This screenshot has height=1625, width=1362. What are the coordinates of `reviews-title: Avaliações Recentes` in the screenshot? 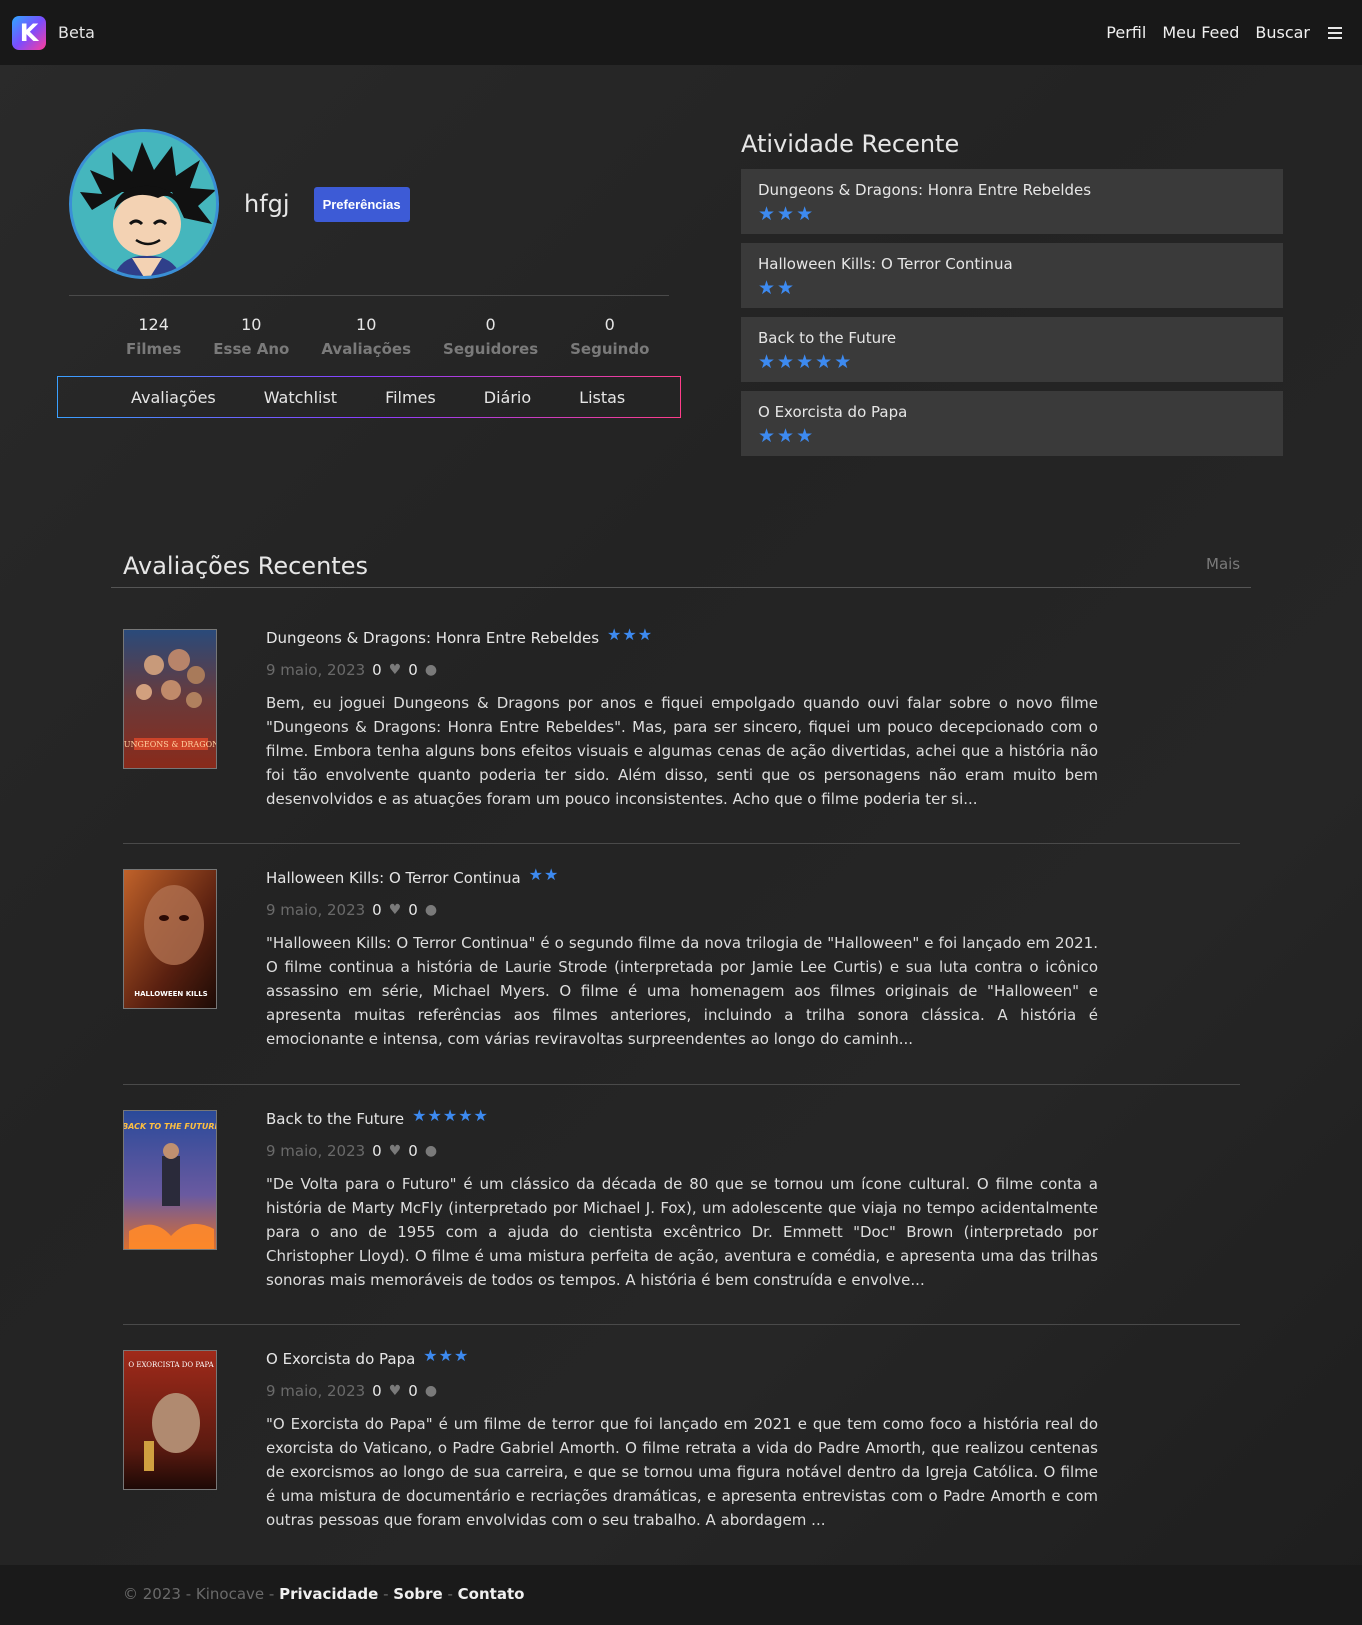 It's located at (245, 566).